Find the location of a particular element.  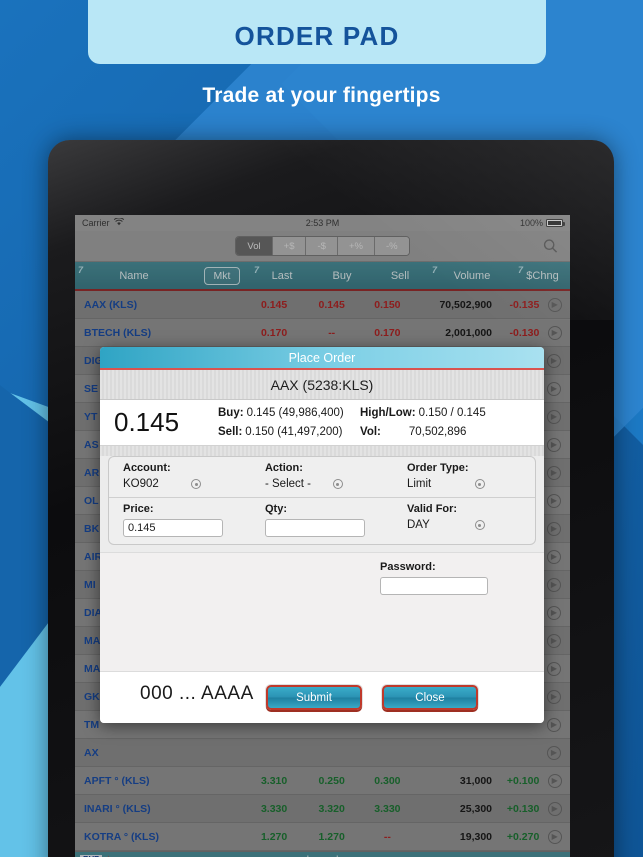

order-form-row-2: Price: 0.145 Qty: Valid For: DAY is located at coordinates (322, 521).